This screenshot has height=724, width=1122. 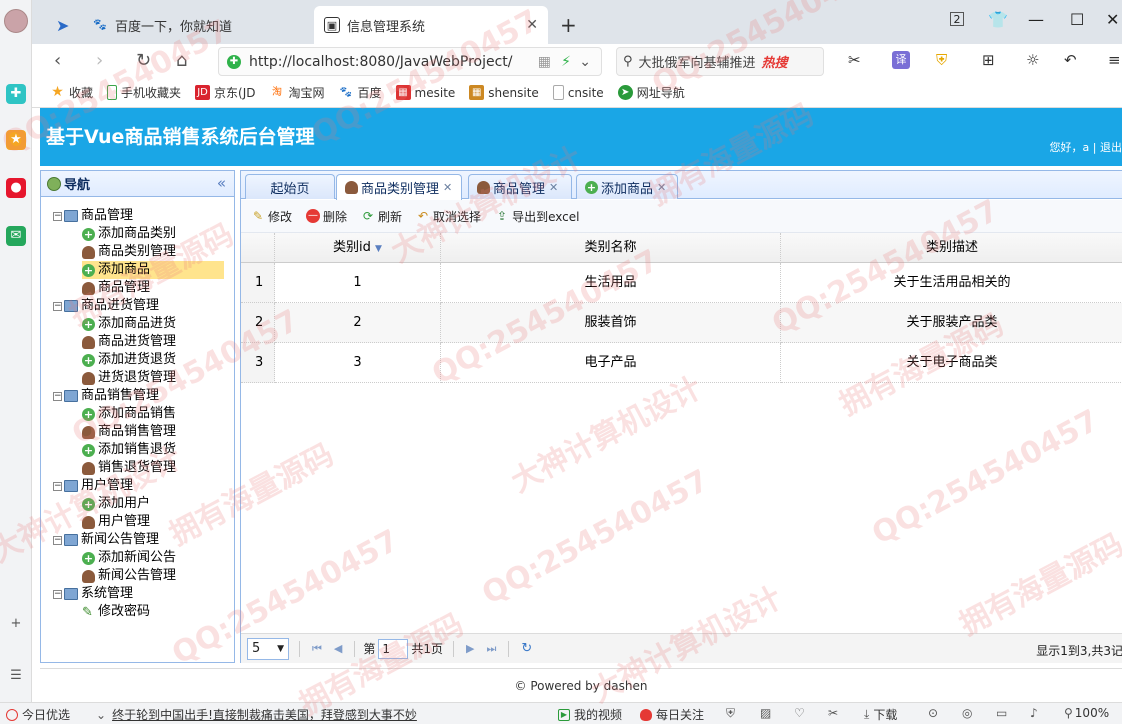 I want to click on nav-item: 销售退货管理, so click(x=129, y=468).